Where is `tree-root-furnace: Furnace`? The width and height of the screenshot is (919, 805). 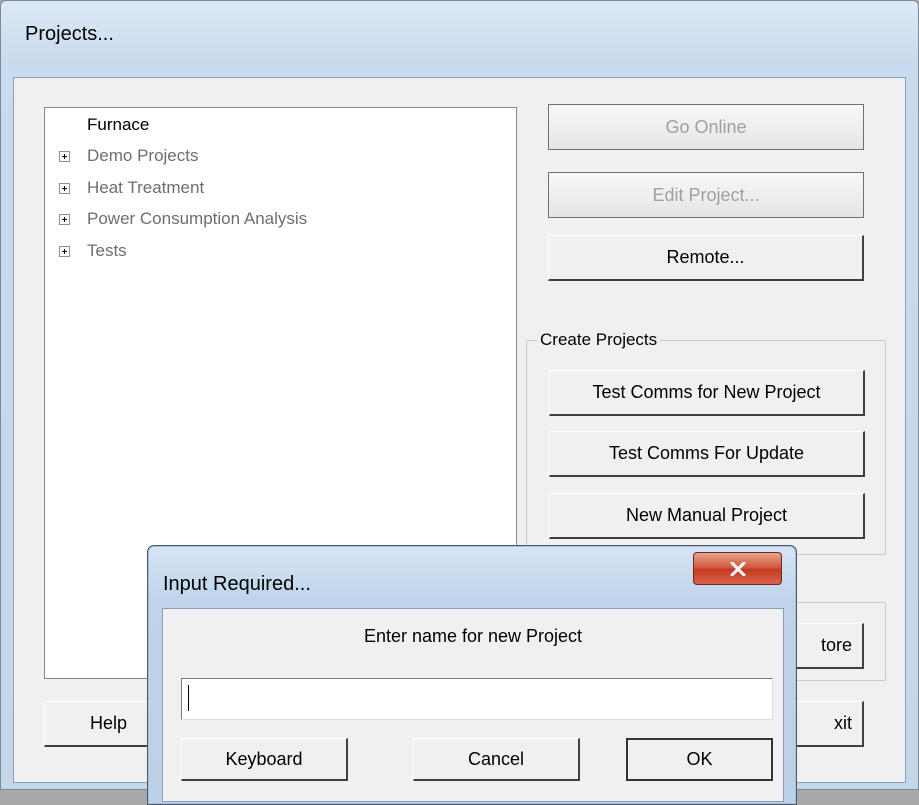 tree-root-furnace: Furnace is located at coordinates (118, 125).